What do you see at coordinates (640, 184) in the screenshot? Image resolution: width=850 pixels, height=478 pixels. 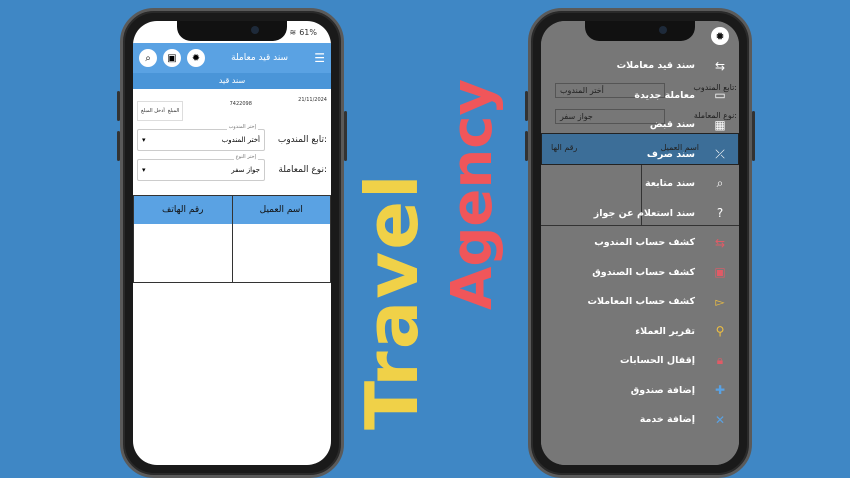 I see `menu-item: سند متابعة ⌕` at bounding box center [640, 184].